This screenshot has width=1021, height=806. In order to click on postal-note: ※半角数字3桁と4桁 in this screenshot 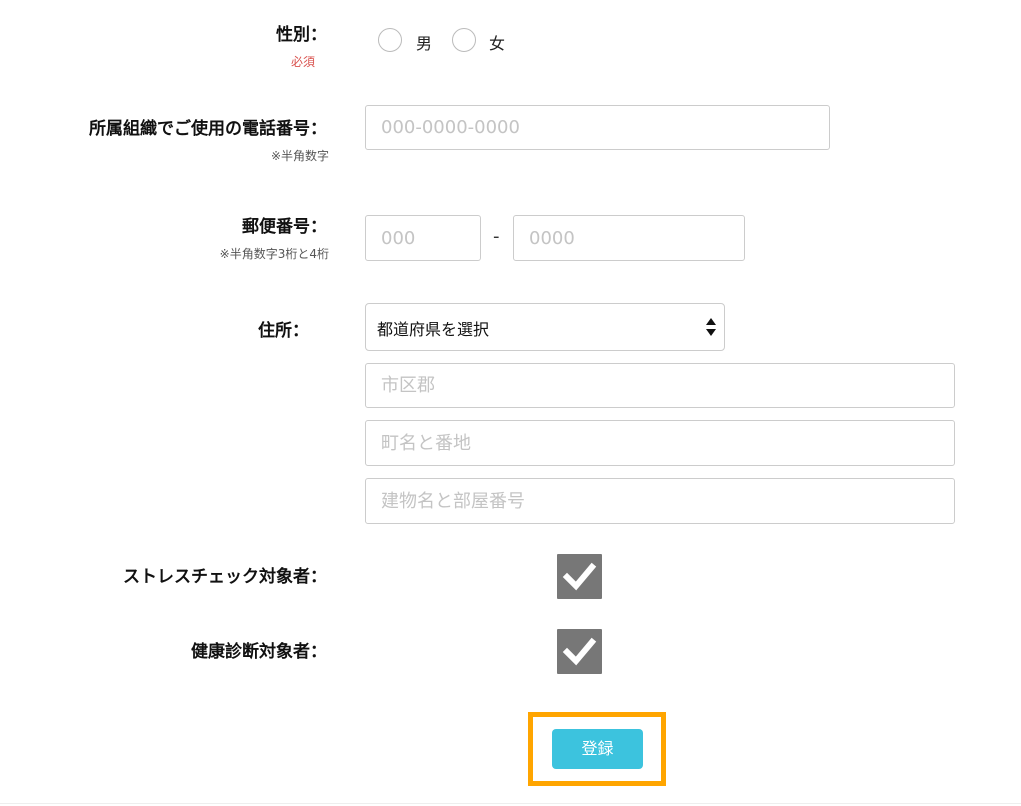, I will do `click(274, 254)`.